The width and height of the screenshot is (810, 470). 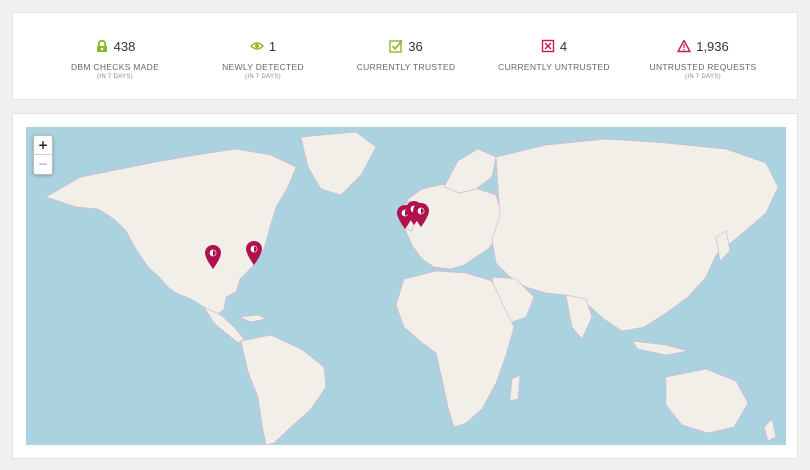 I want to click on zoom-out-button: −, so click(x=43, y=164).